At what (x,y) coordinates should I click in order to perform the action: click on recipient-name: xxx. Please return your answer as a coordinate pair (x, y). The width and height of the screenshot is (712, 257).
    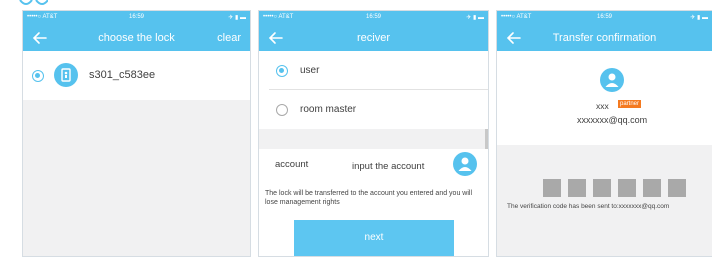
    Looking at the image, I should click on (602, 106).